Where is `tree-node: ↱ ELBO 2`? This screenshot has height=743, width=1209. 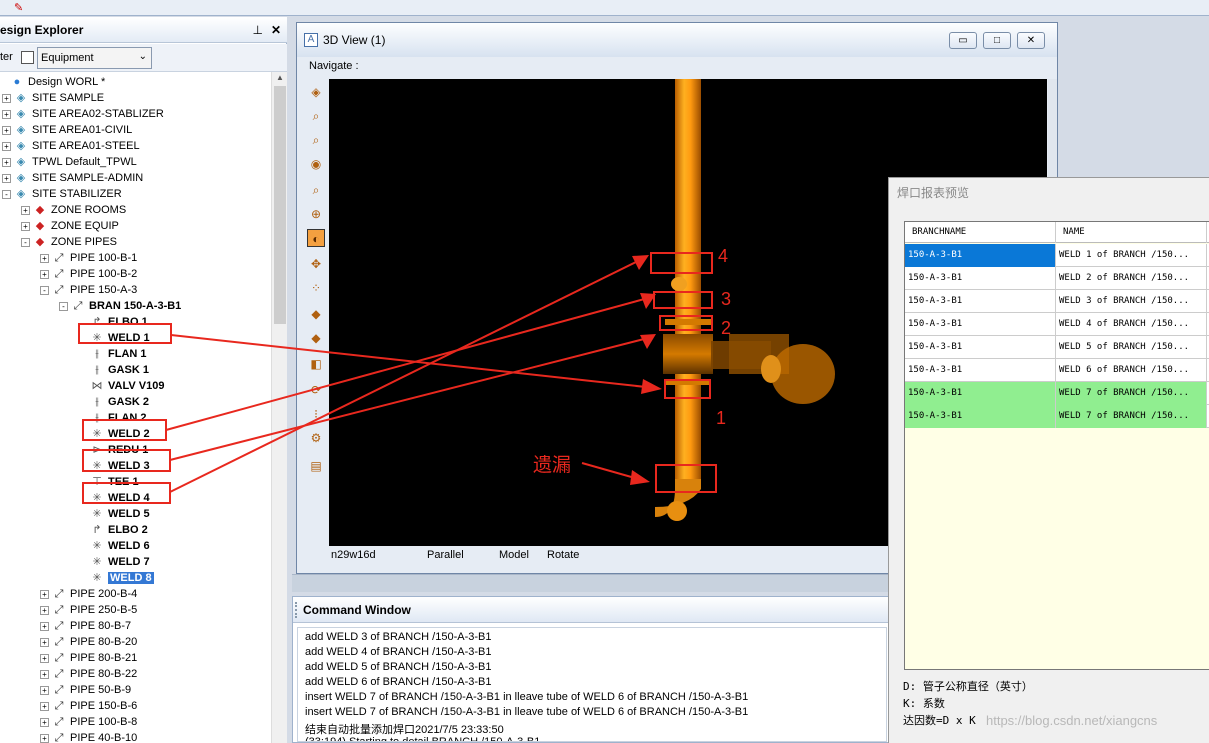
tree-node: ↱ ELBO 2 is located at coordinates (112, 530).